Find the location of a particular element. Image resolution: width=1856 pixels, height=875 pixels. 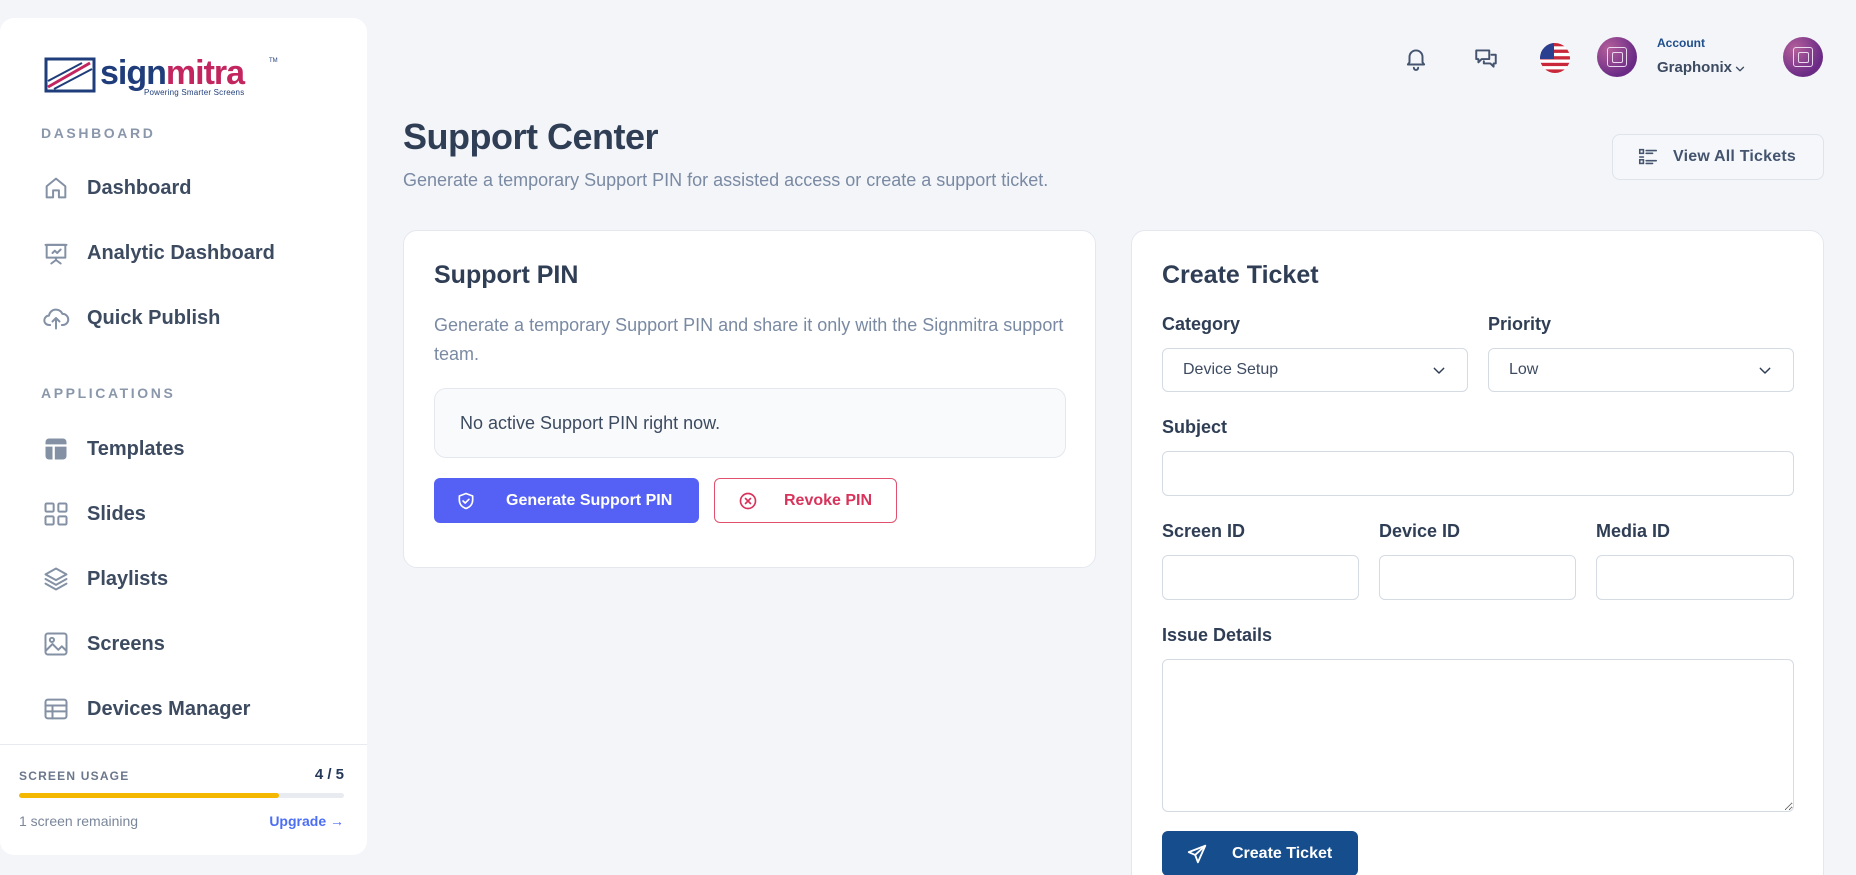

screen-usage-remaining: 1 screen remaining is located at coordinates (79, 821).